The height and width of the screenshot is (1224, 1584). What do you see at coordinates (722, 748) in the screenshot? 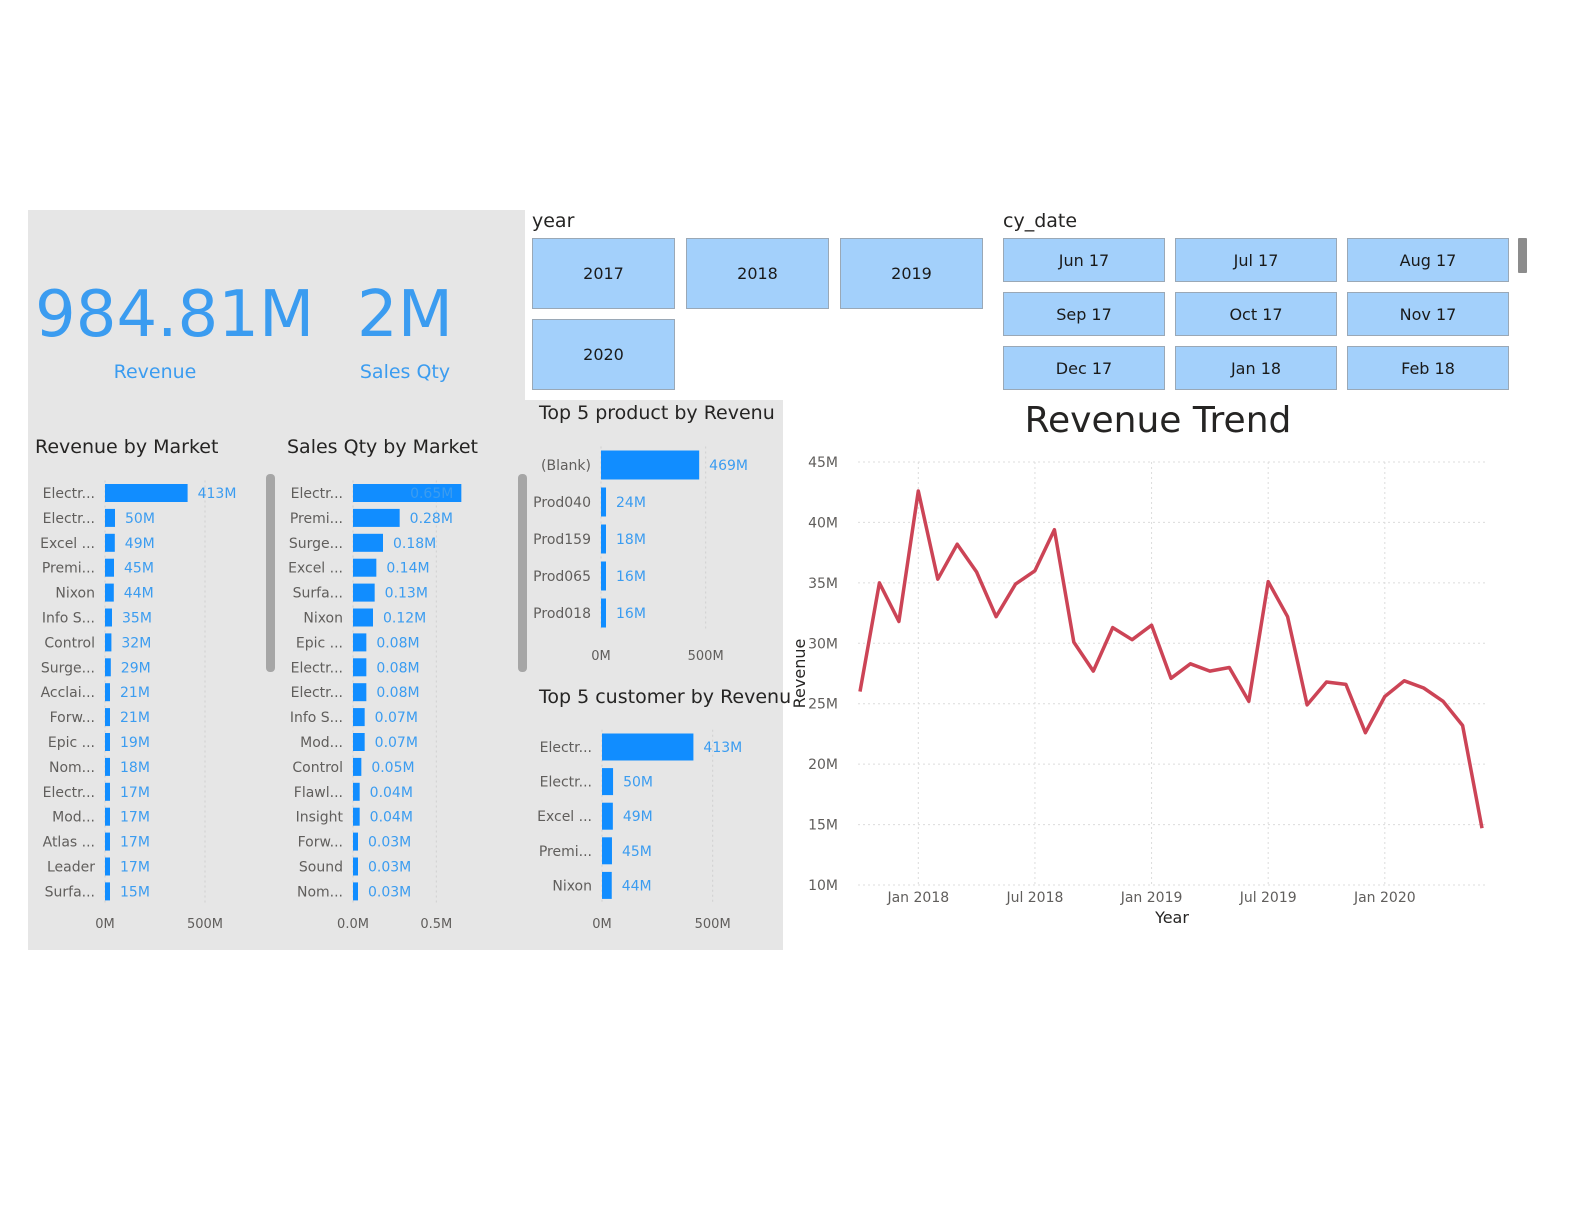
I see `data-label: 413M` at bounding box center [722, 748].